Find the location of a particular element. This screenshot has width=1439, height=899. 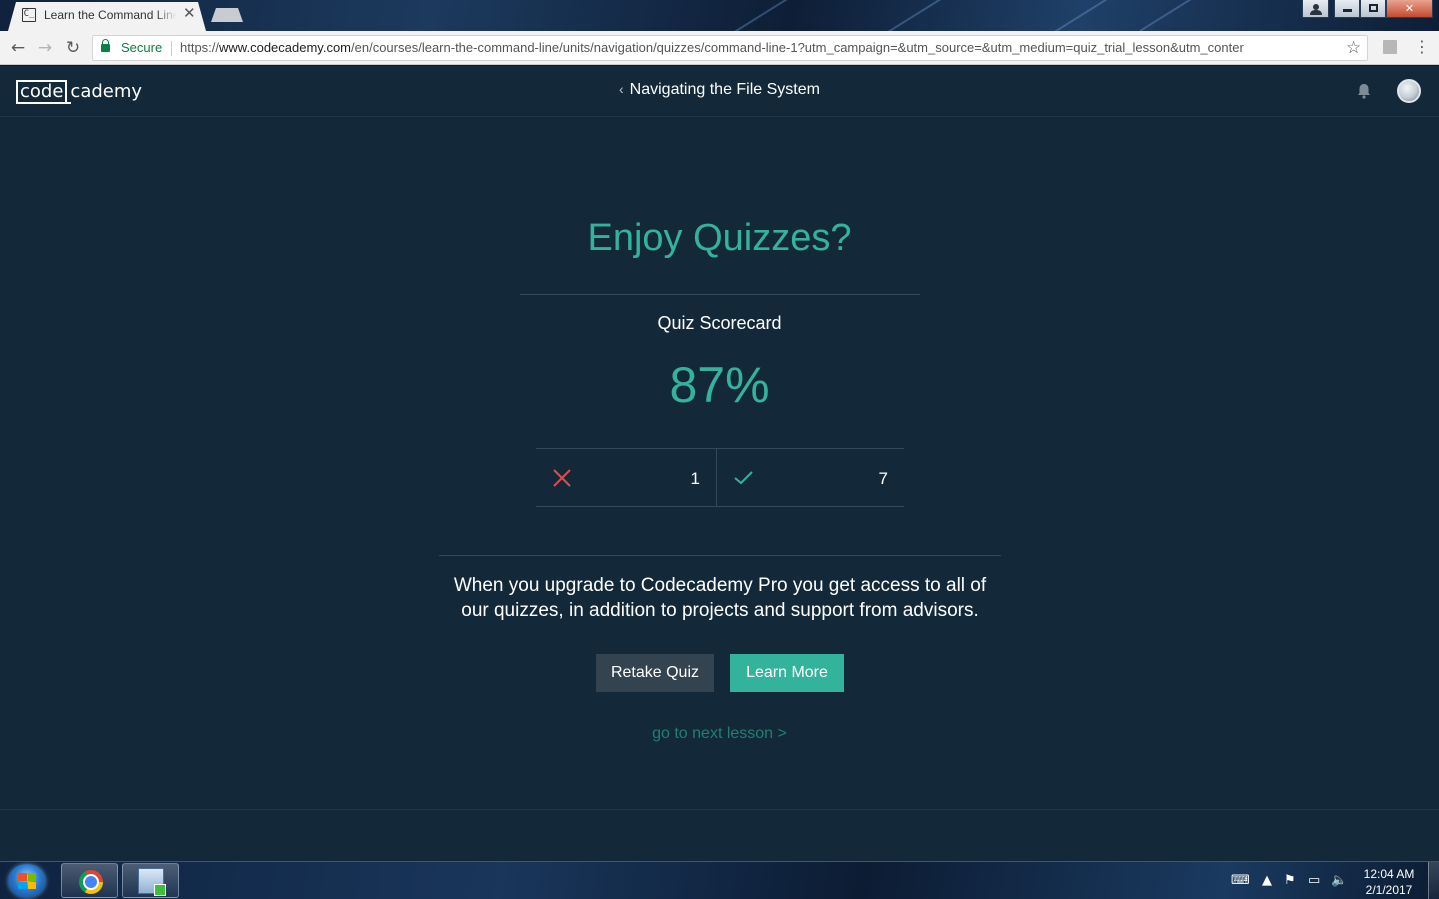

new-tab-button is located at coordinates (227, 15).